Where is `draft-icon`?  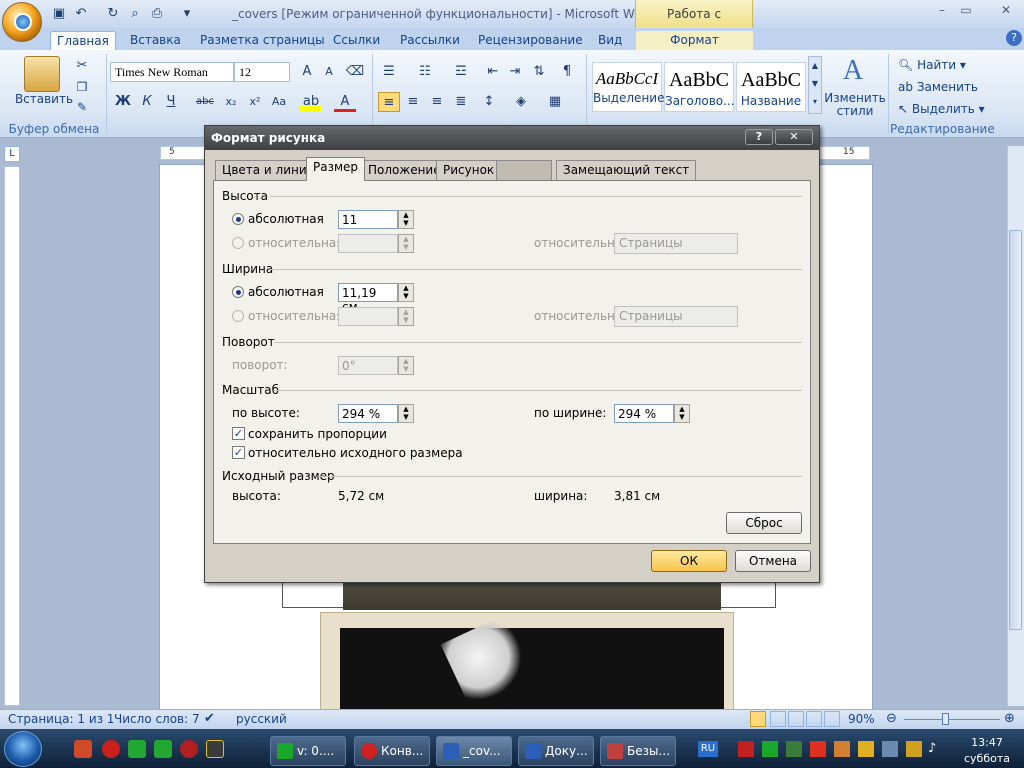
draft-icon is located at coordinates (832, 719).